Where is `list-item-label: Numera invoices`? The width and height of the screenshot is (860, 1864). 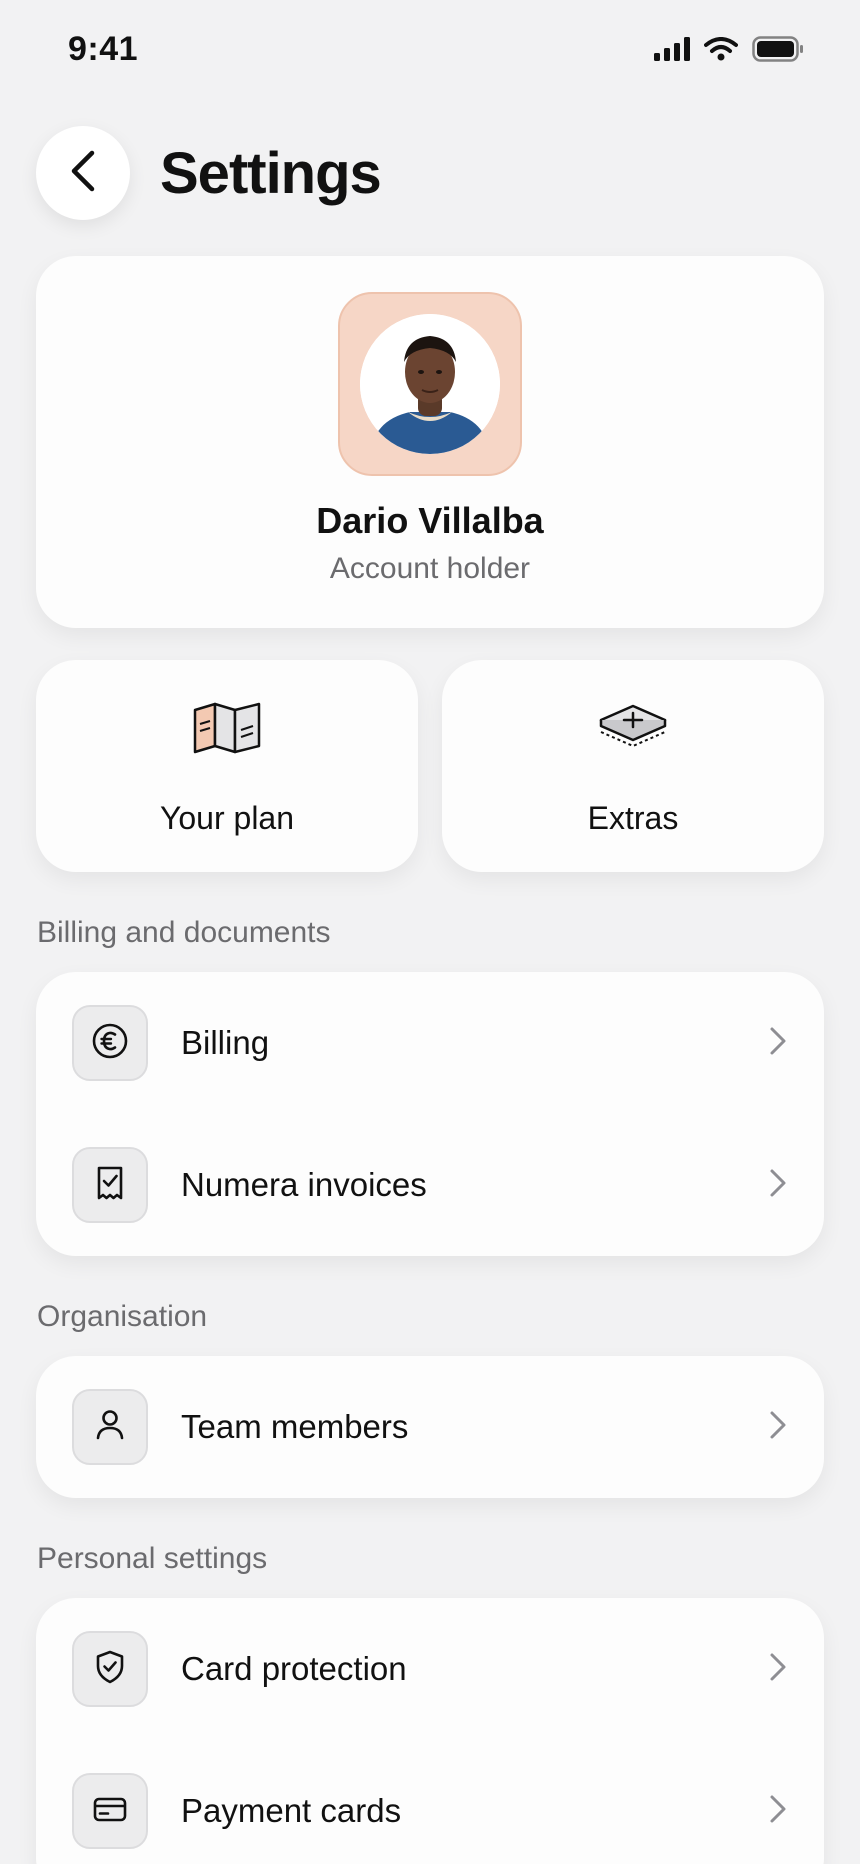 list-item-label: Numera invoices is located at coordinates (304, 1184).